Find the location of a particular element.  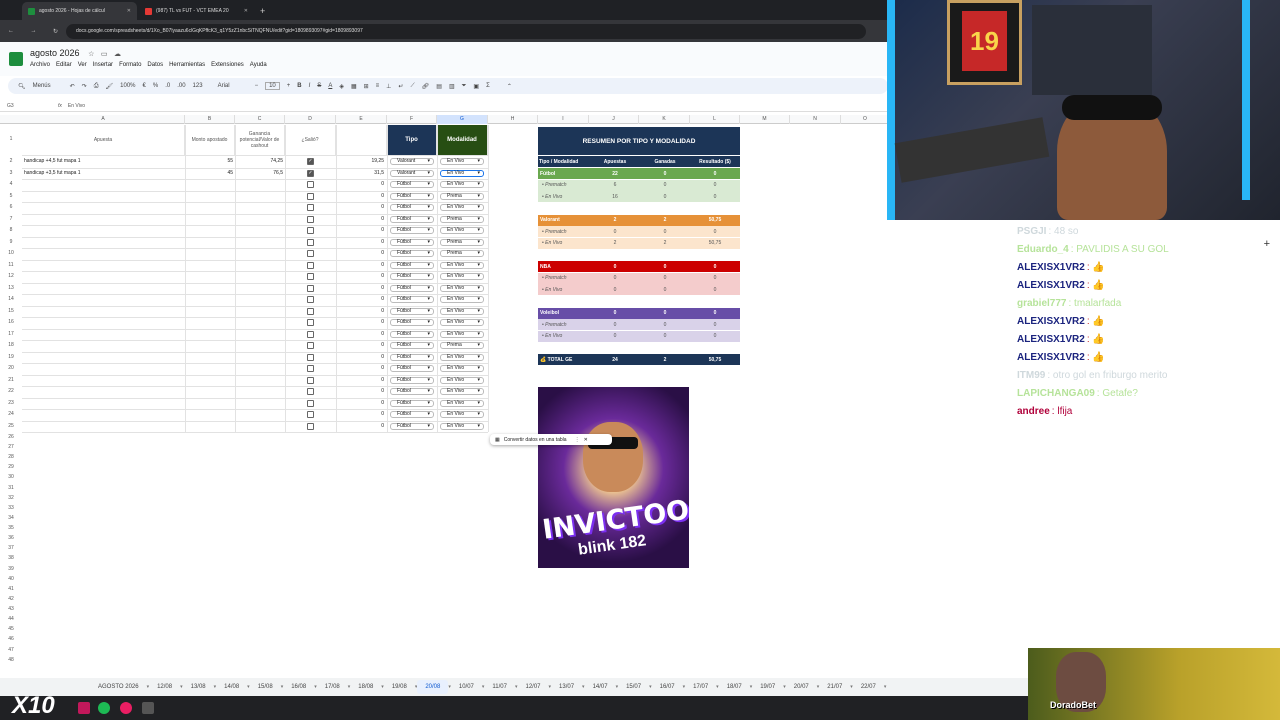

borders-icon: ▦ is located at coordinates (354, 86).